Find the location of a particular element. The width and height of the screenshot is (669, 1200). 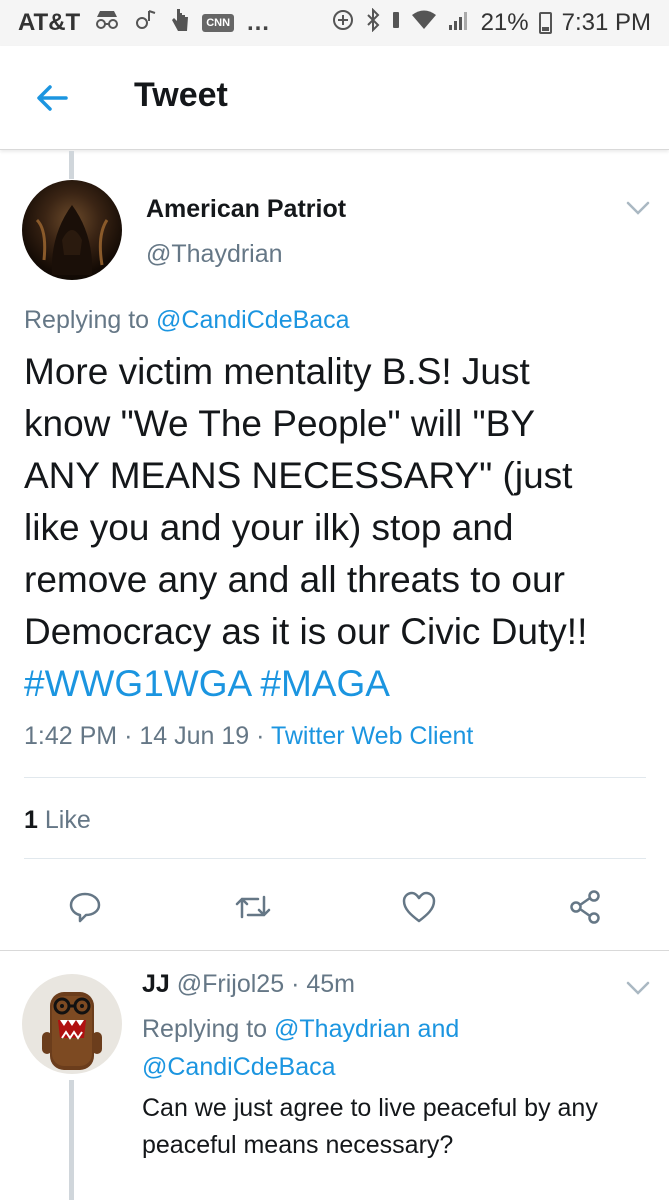

tweet-text-line: remove any and all threats to our is located at coordinates (294, 579).